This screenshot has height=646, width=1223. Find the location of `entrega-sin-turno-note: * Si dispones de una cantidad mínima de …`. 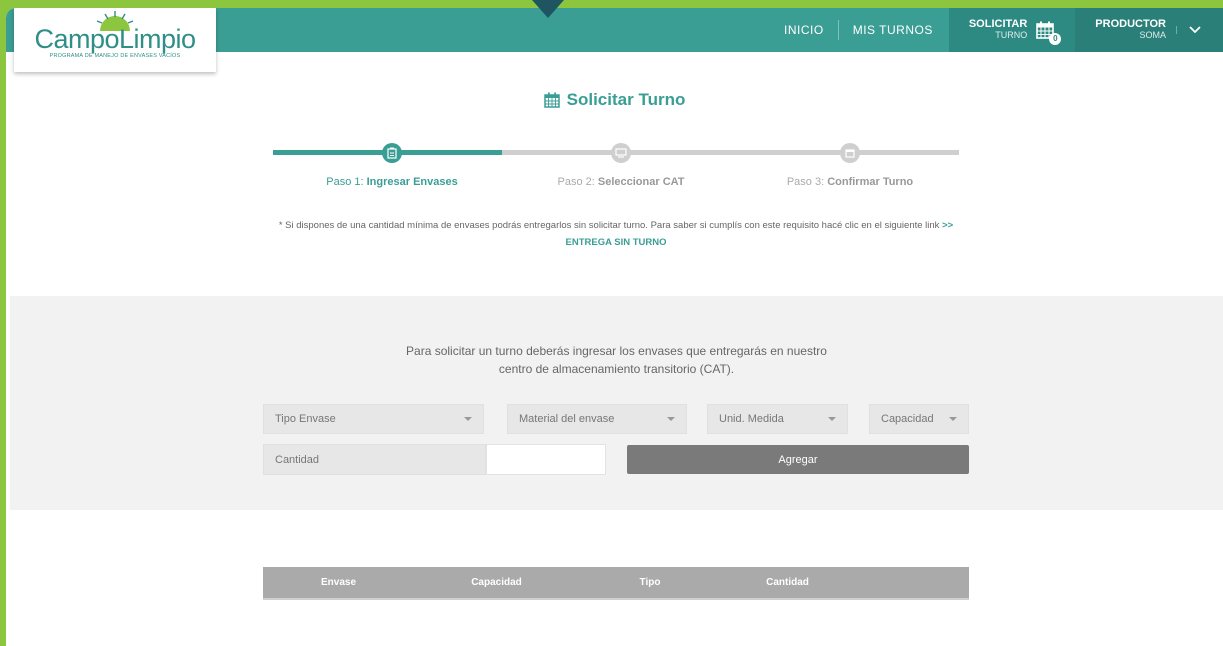

entrega-sin-turno-note: * Si dispones de una cantidad mínima de … is located at coordinates (616, 234).